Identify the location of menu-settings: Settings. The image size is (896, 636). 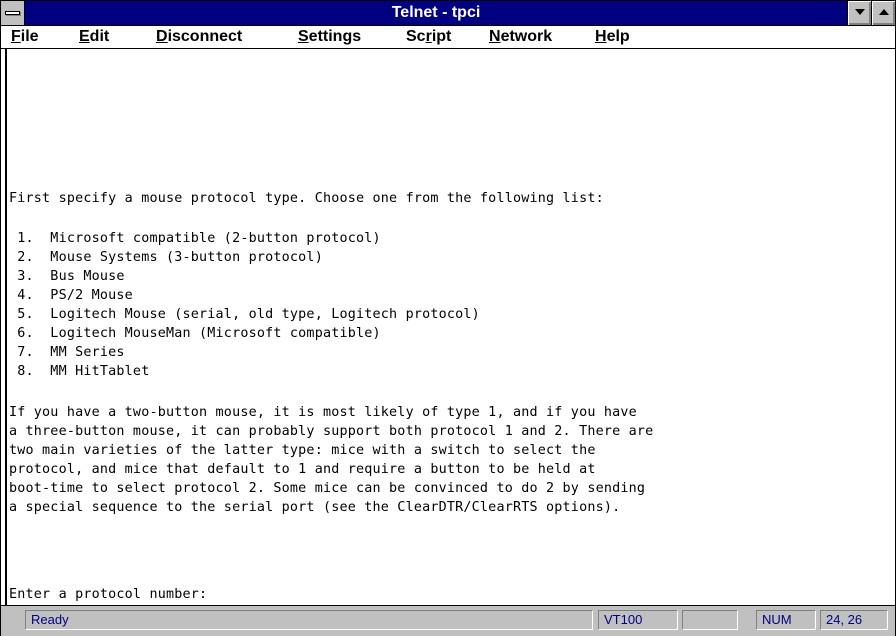
(329, 37).